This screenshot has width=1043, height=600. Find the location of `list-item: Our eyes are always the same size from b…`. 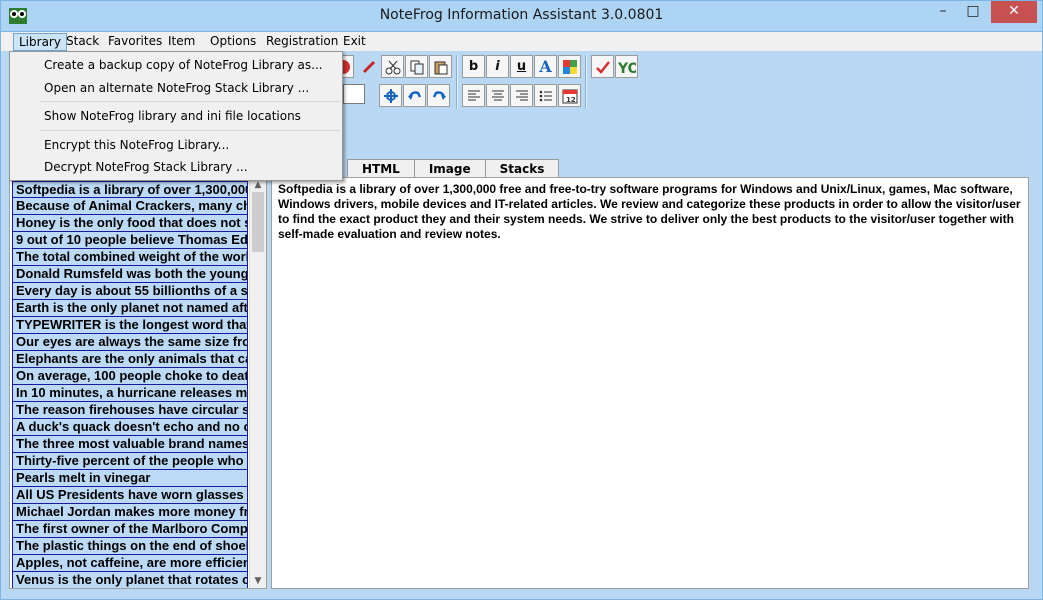

list-item: Our eyes are always the same size from b… is located at coordinates (130, 342).